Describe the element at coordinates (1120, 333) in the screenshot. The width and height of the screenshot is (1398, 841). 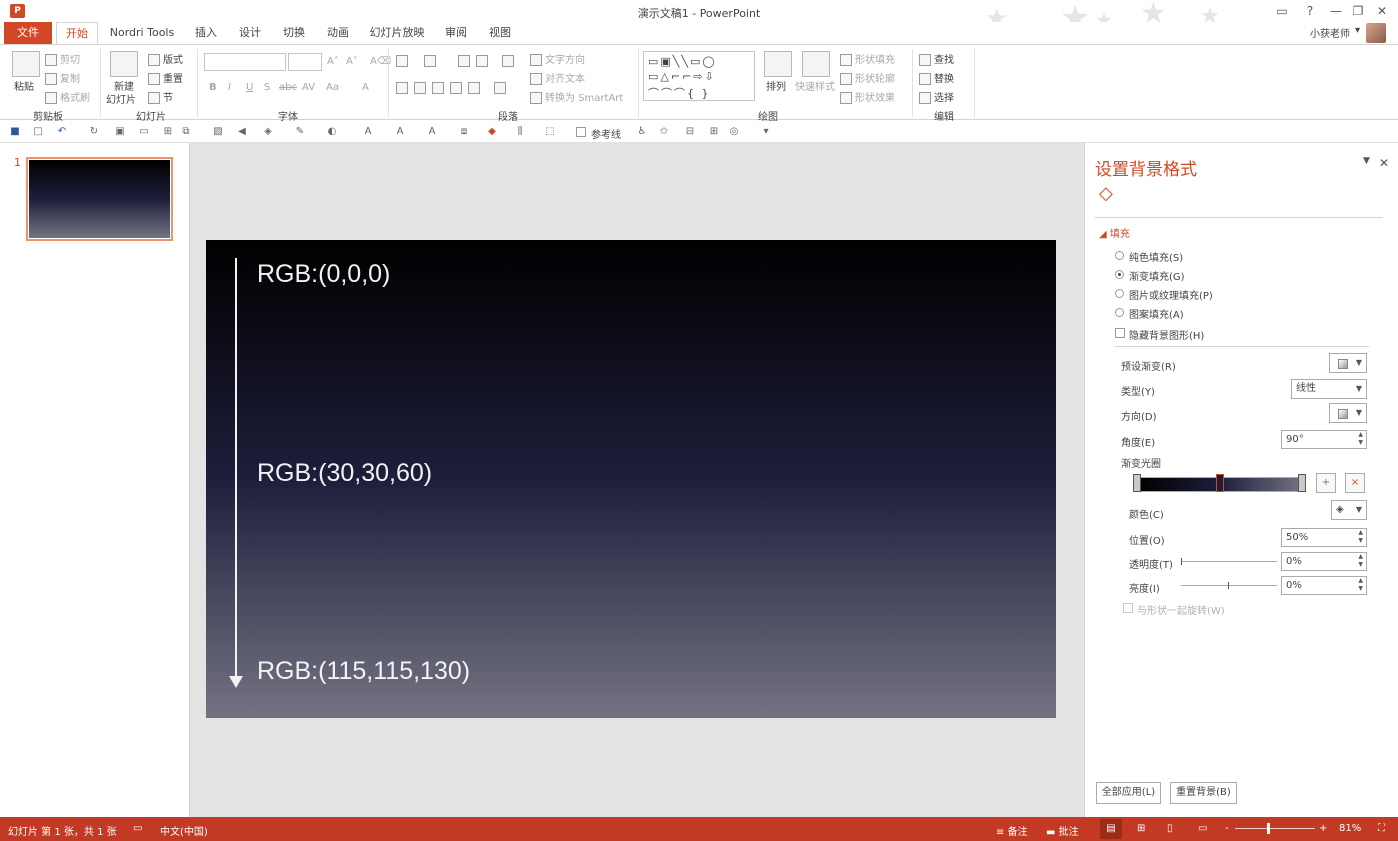
I see `hide-bg-graphics-checkbox` at that location.